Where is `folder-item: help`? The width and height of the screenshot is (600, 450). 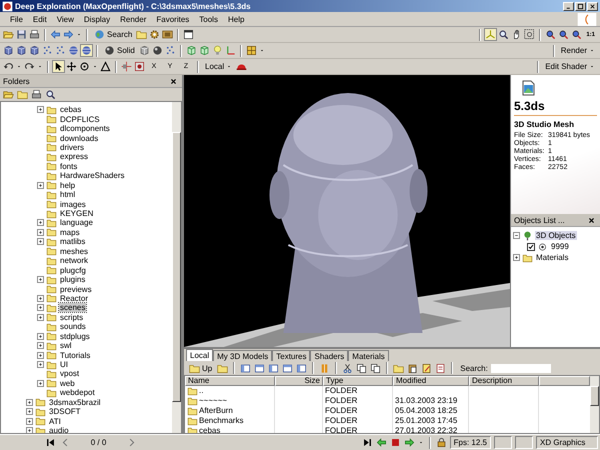
folder-item: help is located at coordinates (67, 185).